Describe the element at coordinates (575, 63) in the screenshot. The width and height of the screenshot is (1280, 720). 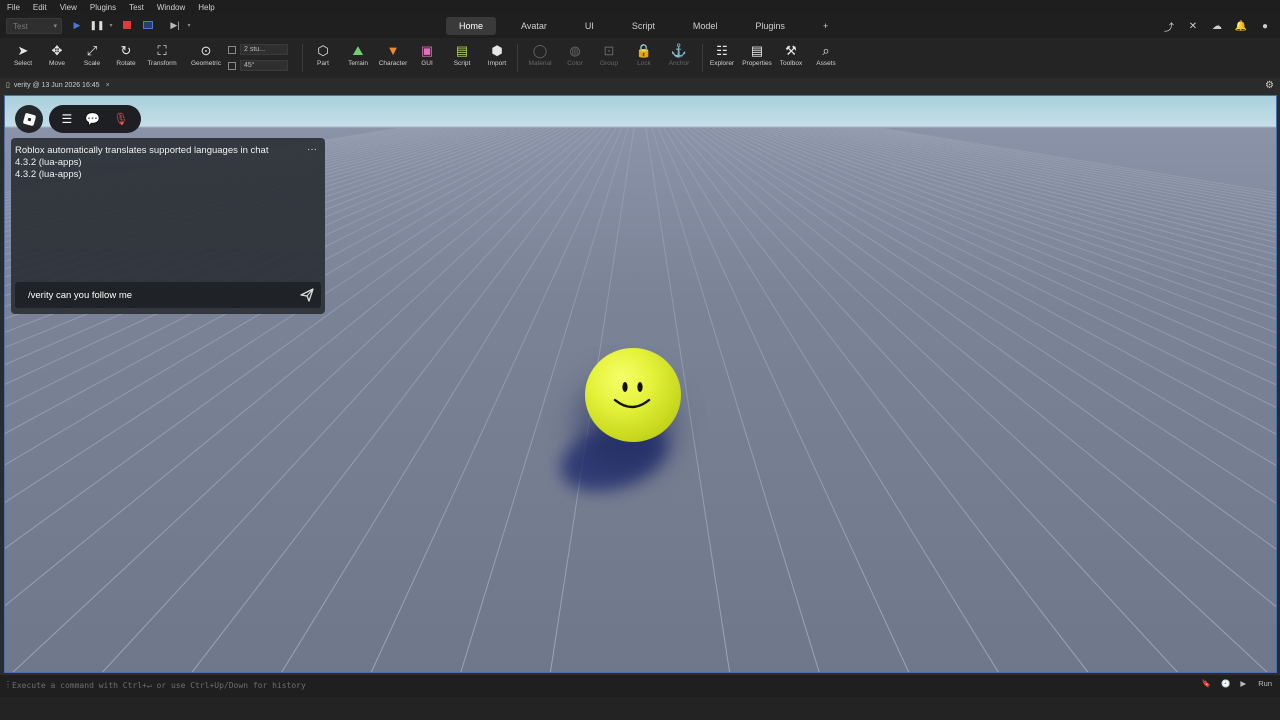
I see `color-tool-label: Color` at that location.